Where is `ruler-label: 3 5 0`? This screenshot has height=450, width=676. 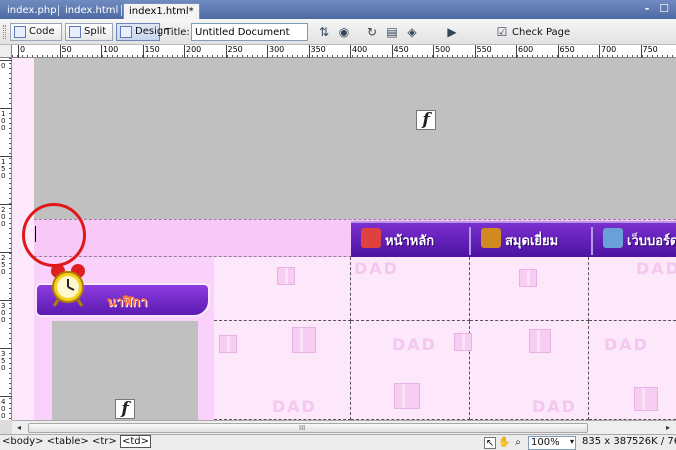
ruler-label: 3 5 0 is located at coordinates (3, 361).